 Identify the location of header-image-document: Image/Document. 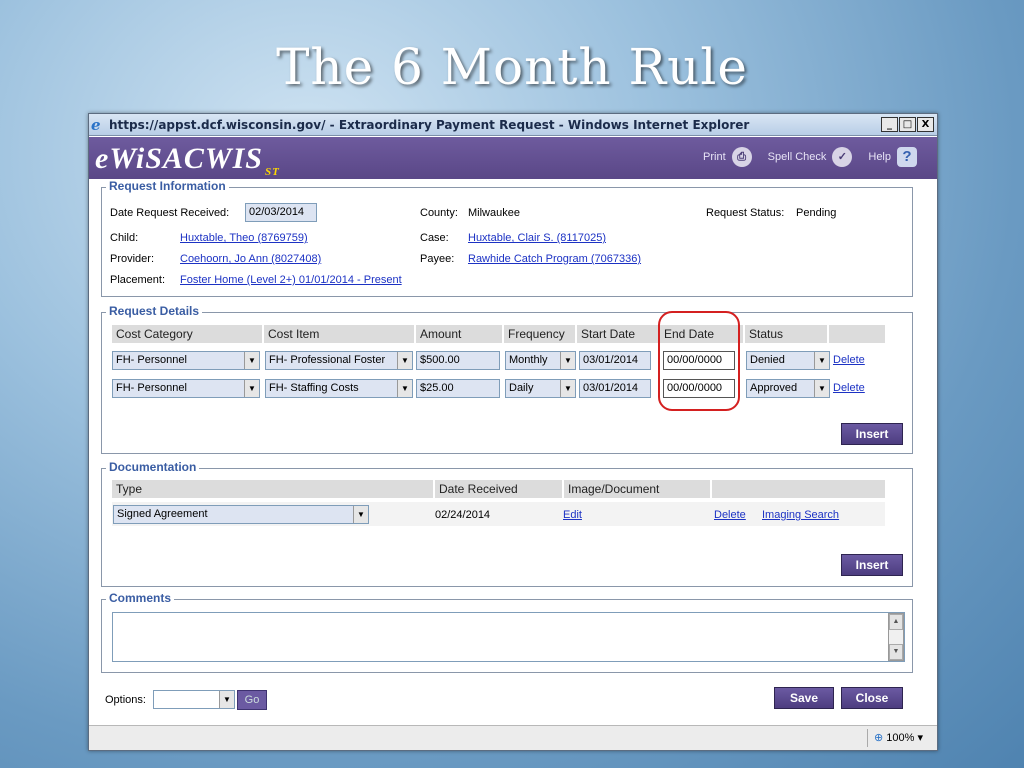
(614, 489).